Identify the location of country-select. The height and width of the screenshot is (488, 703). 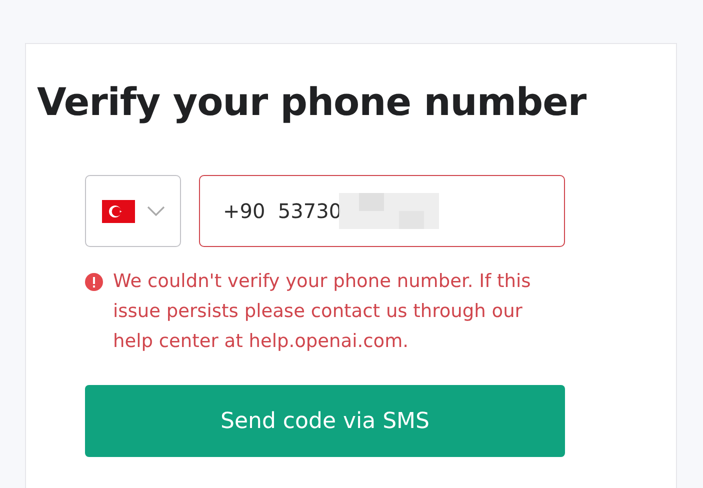
(133, 211).